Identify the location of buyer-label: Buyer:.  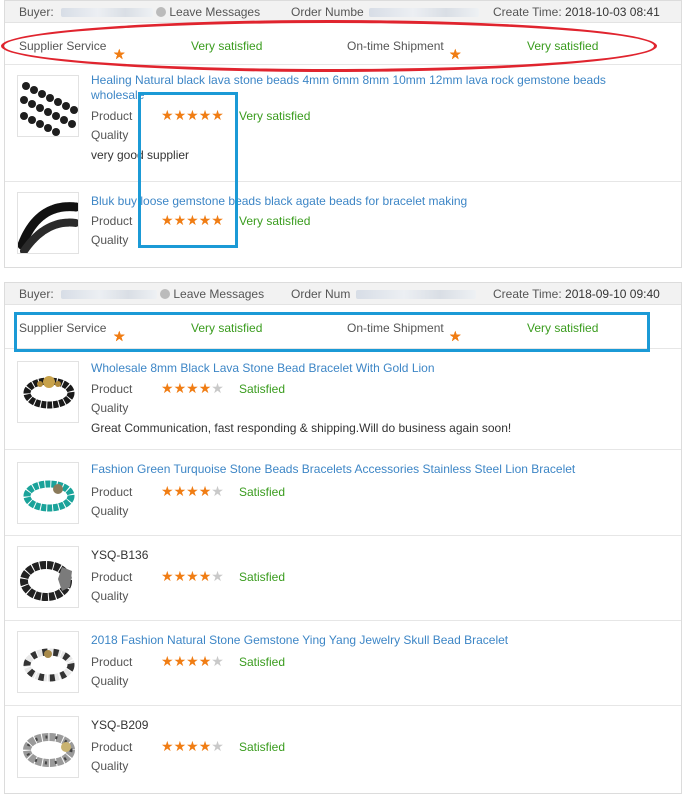
(36, 294).